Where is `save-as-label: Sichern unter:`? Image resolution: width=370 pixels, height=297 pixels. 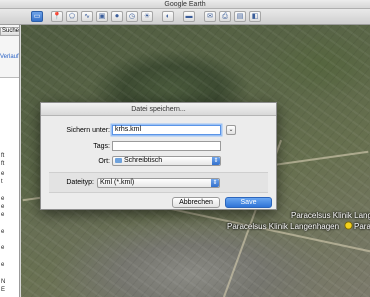 save-as-label: Sichern unter: is located at coordinates (88, 130).